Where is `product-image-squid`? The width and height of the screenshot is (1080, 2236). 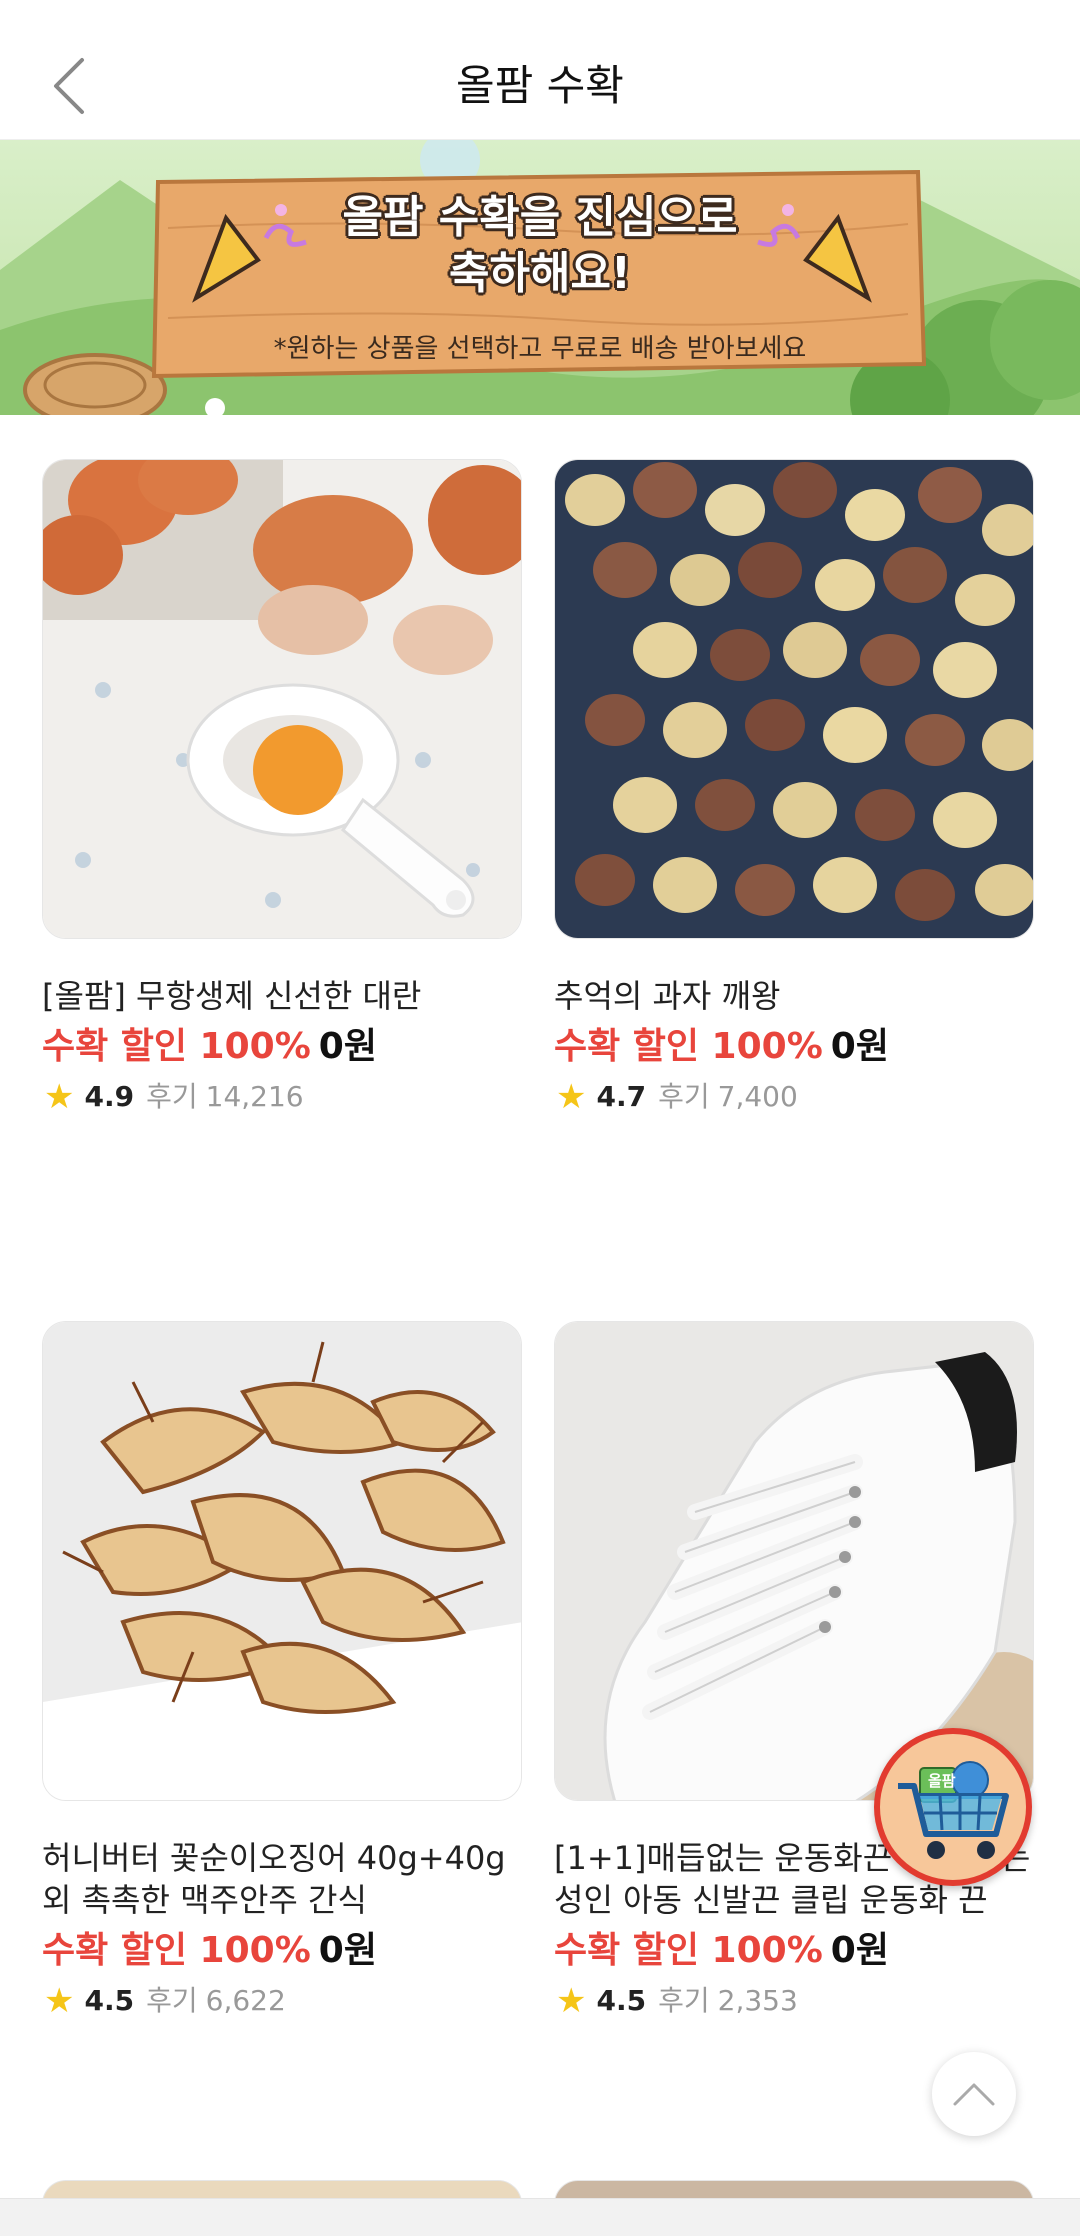 product-image-squid is located at coordinates (282, 1561).